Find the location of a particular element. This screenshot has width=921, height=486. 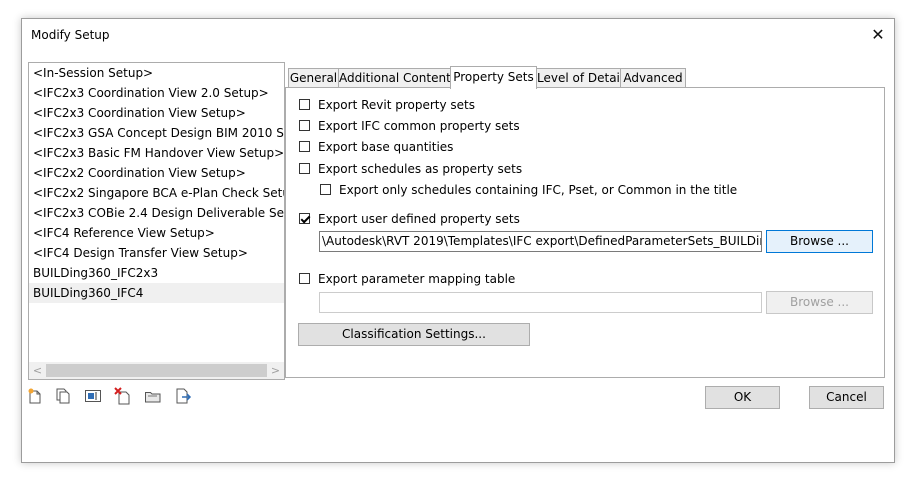

mapping-table-path-field is located at coordinates (540, 302).